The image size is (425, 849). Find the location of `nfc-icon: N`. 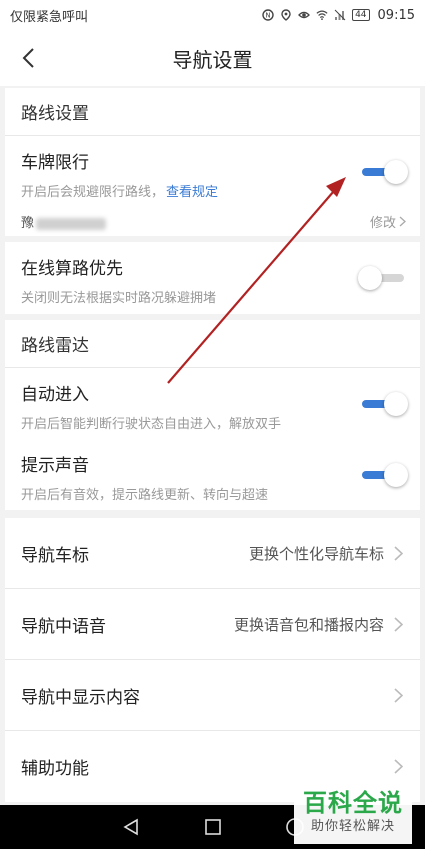

nfc-icon: N is located at coordinates (268, 15).